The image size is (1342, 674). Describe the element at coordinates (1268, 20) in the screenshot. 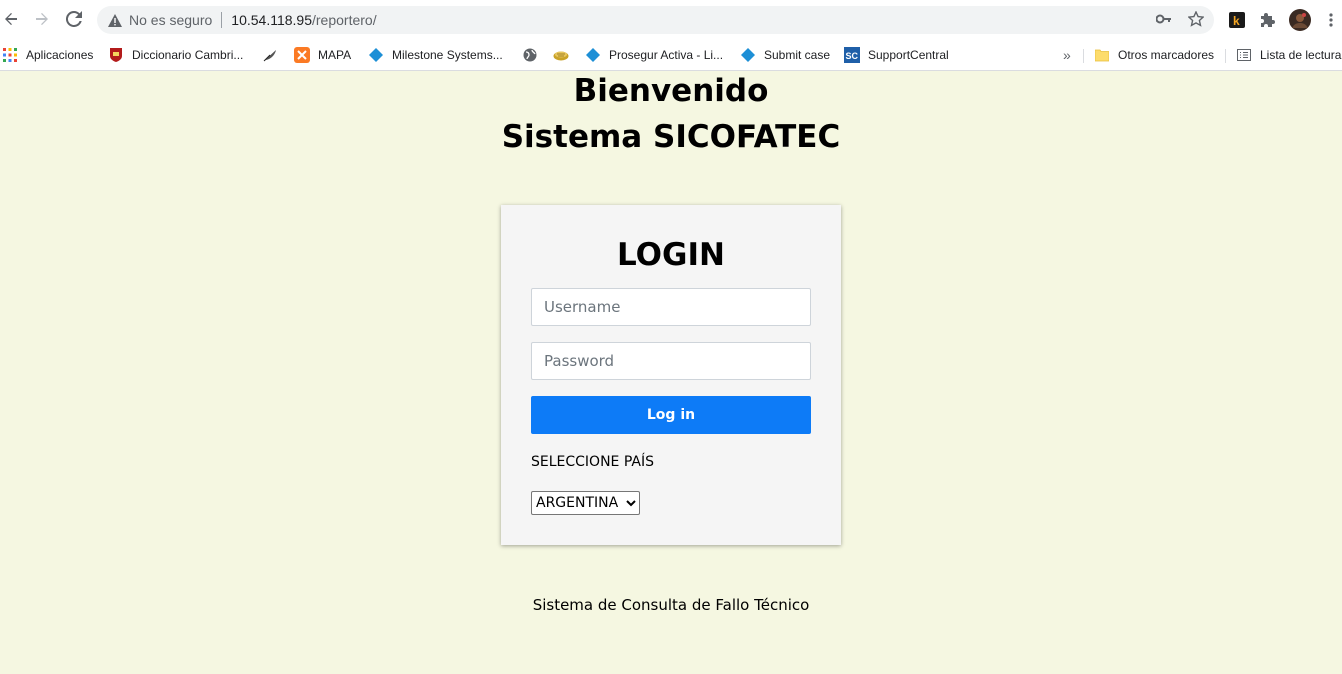

I see `puzzle-extensions-icon` at that location.